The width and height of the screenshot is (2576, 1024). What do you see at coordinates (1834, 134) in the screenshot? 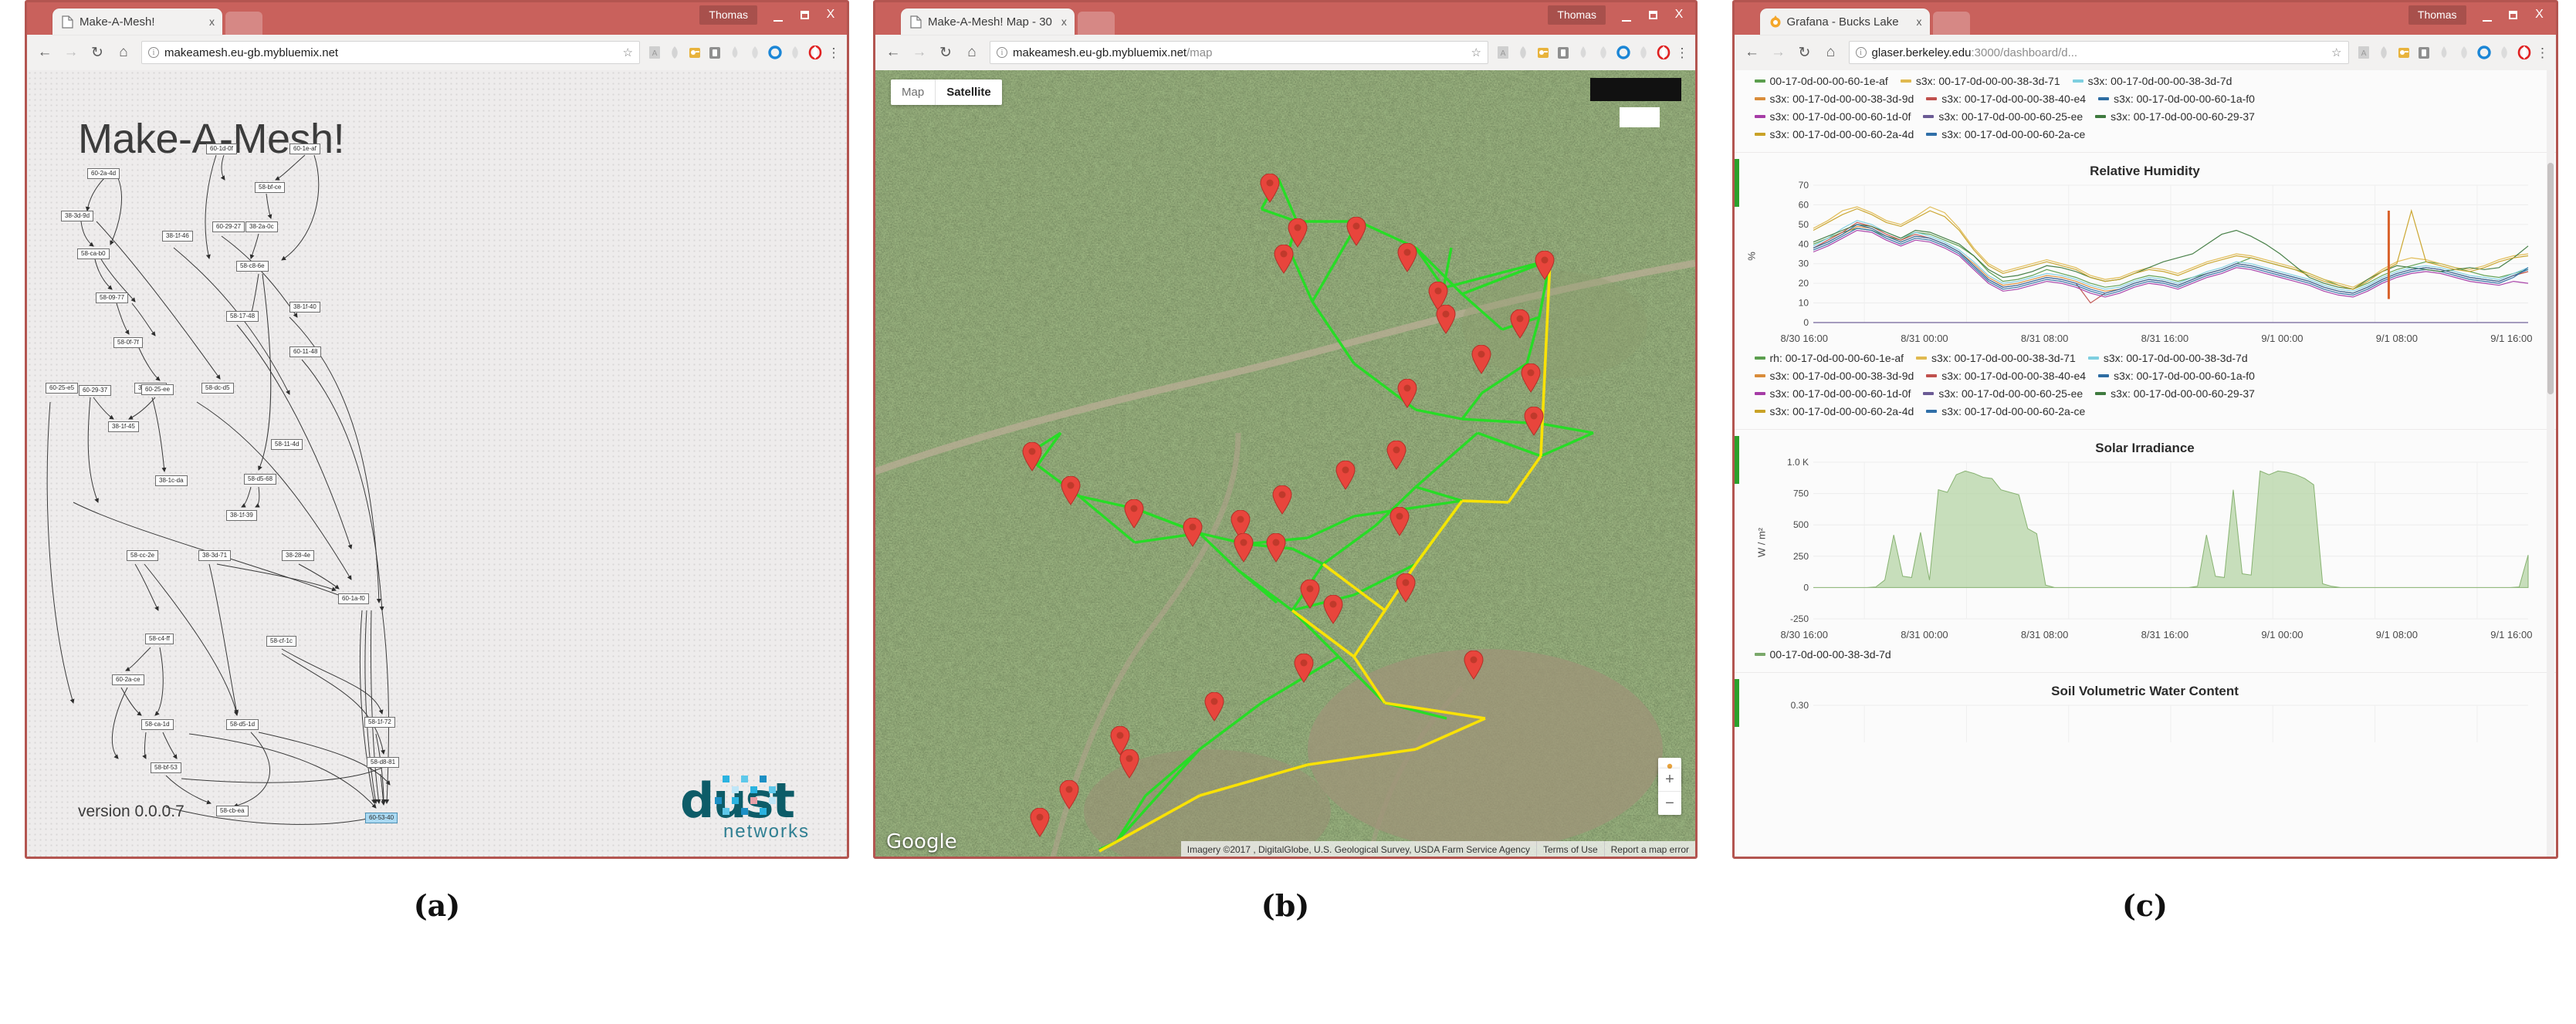
I see `legend-item: s3x: 00-17-0d-00-00-60-2a-4d` at bounding box center [1834, 134].